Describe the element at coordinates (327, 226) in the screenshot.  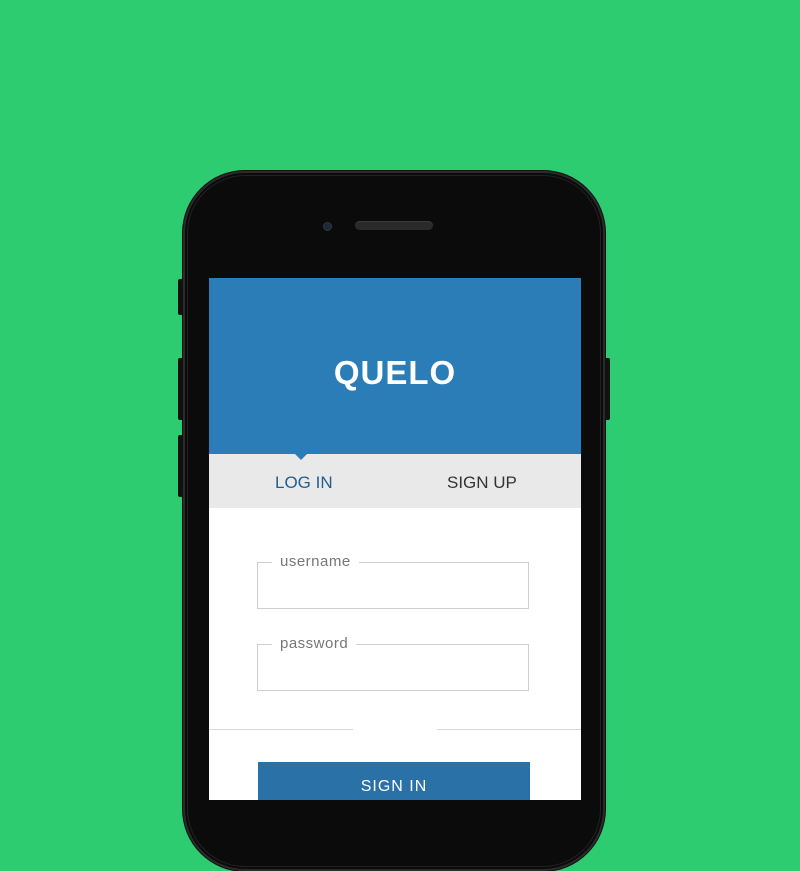
I see `front-camera-icon` at that location.